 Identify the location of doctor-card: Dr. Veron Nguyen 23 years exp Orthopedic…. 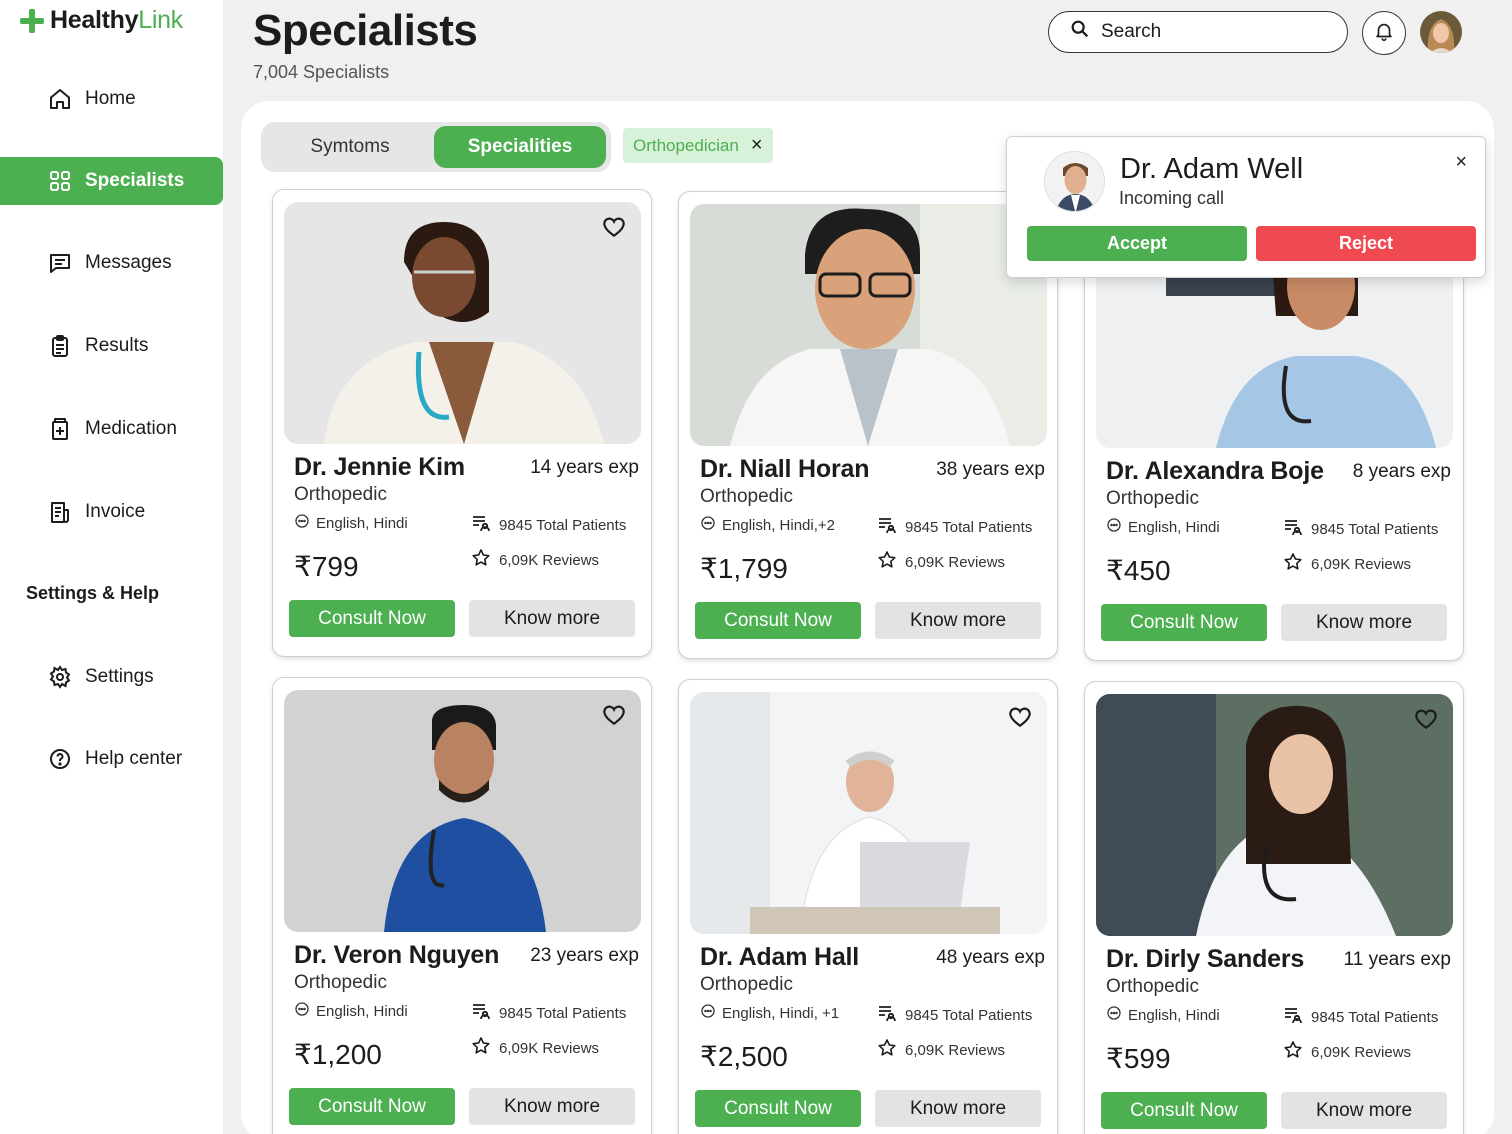
(462, 905).